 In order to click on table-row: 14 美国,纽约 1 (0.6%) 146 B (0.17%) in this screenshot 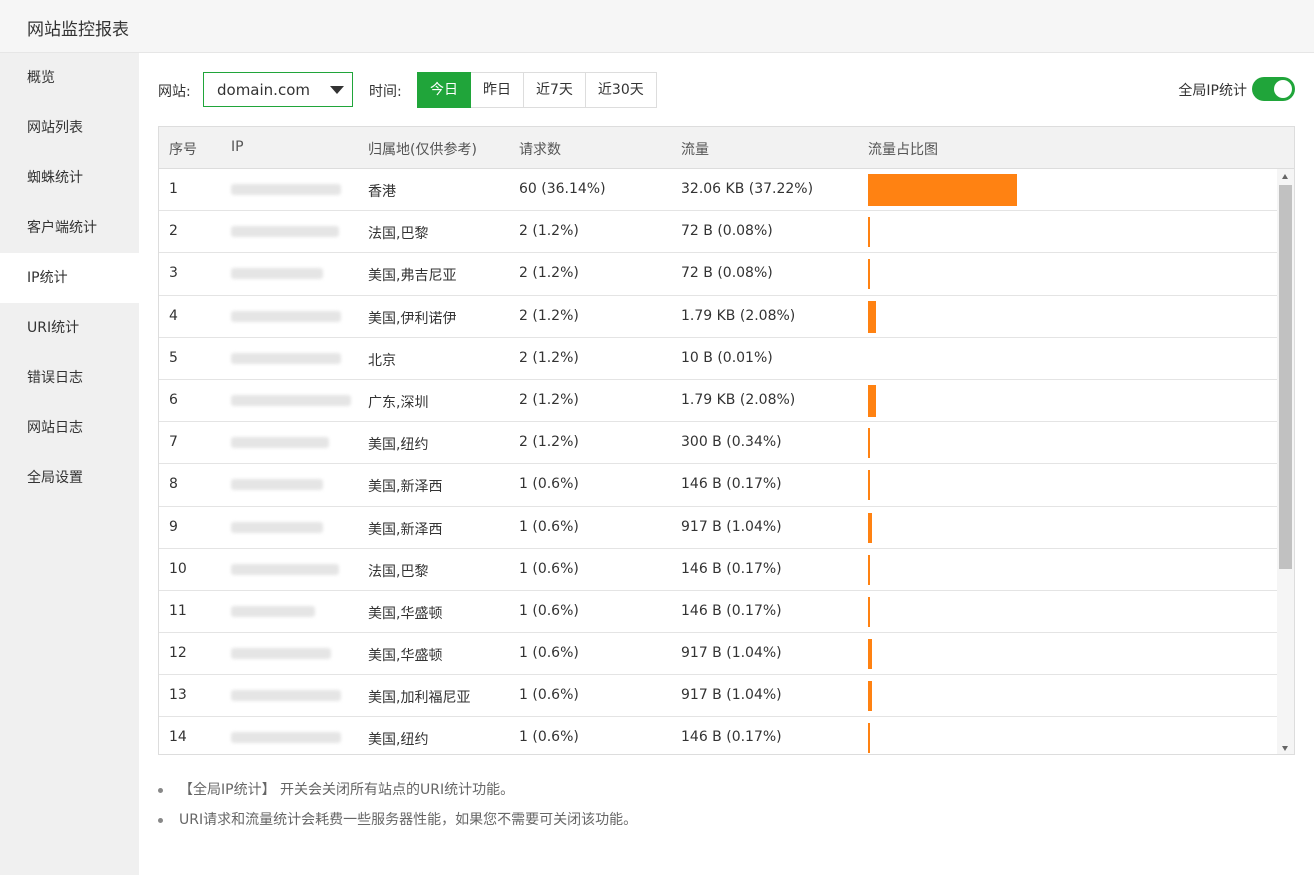, I will do `click(718, 735)`.